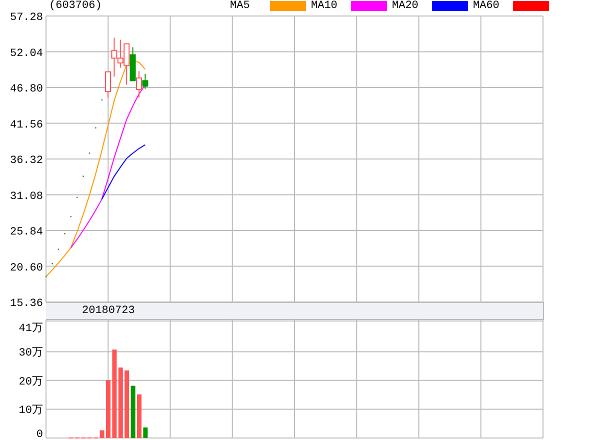  I want to click on axis-label: 0, so click(39, 434).